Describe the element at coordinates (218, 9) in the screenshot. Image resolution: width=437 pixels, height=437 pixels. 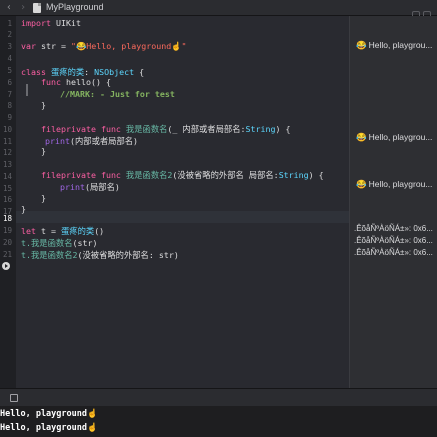
I see `editor-jump-bar: ‹ › MyPlayground` at that location.